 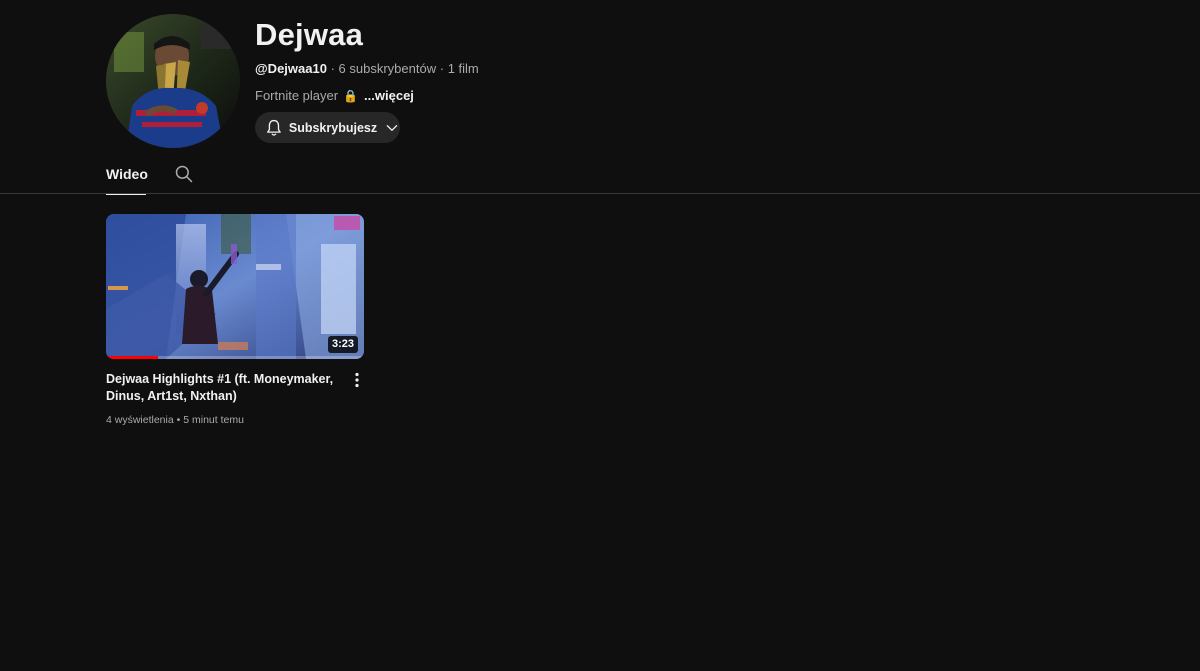 I want to click on channel-meta: @Dejwaa10 · 6 subskrybentów · 1 film, so click(x=367, y=69).